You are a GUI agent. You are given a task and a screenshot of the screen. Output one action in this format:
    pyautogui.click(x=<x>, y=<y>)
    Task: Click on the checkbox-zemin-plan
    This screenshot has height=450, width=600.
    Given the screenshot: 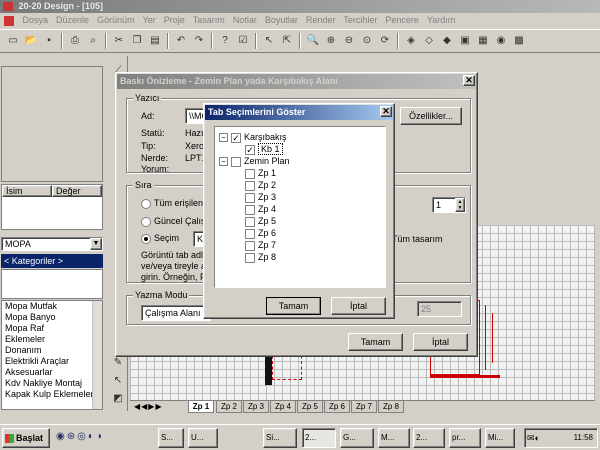 What is the action you would take?
    pyautogui.click(x=236, y=161)
    